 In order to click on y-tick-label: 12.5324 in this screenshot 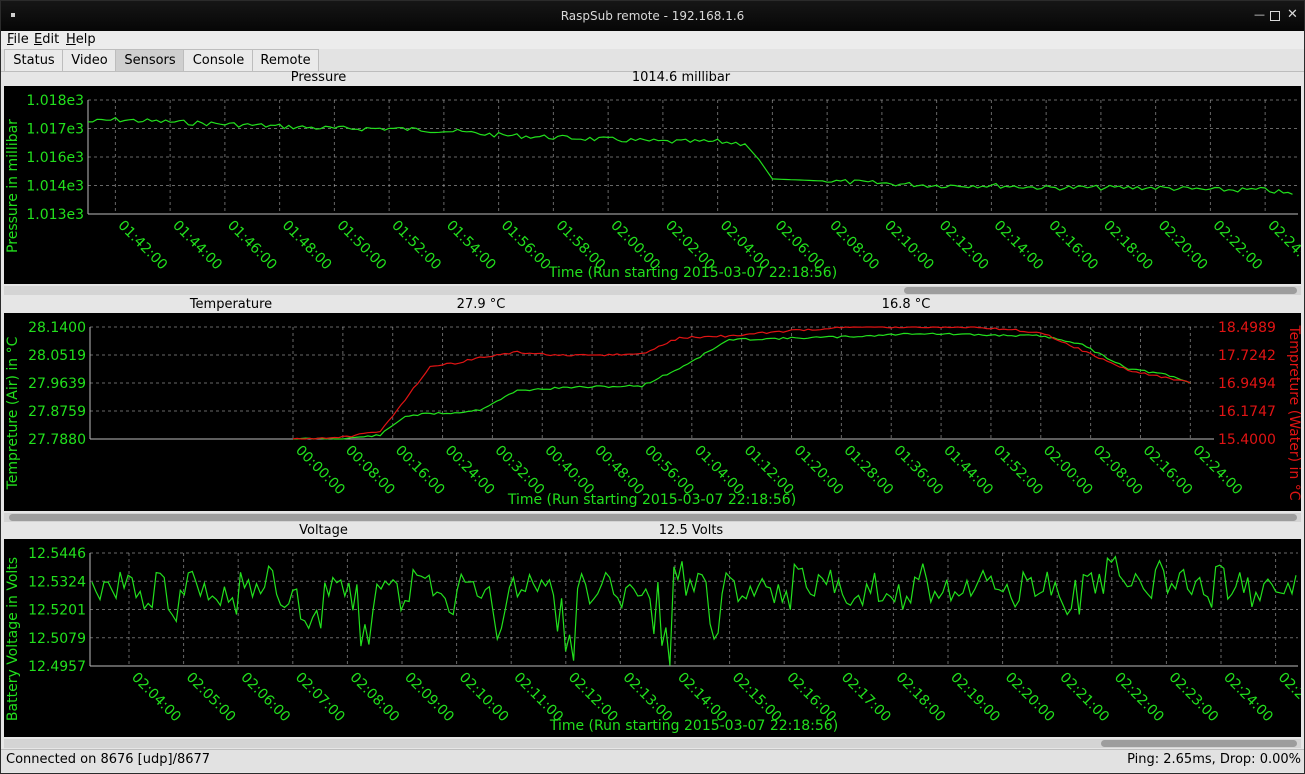, I will do `click(57, 582)`.